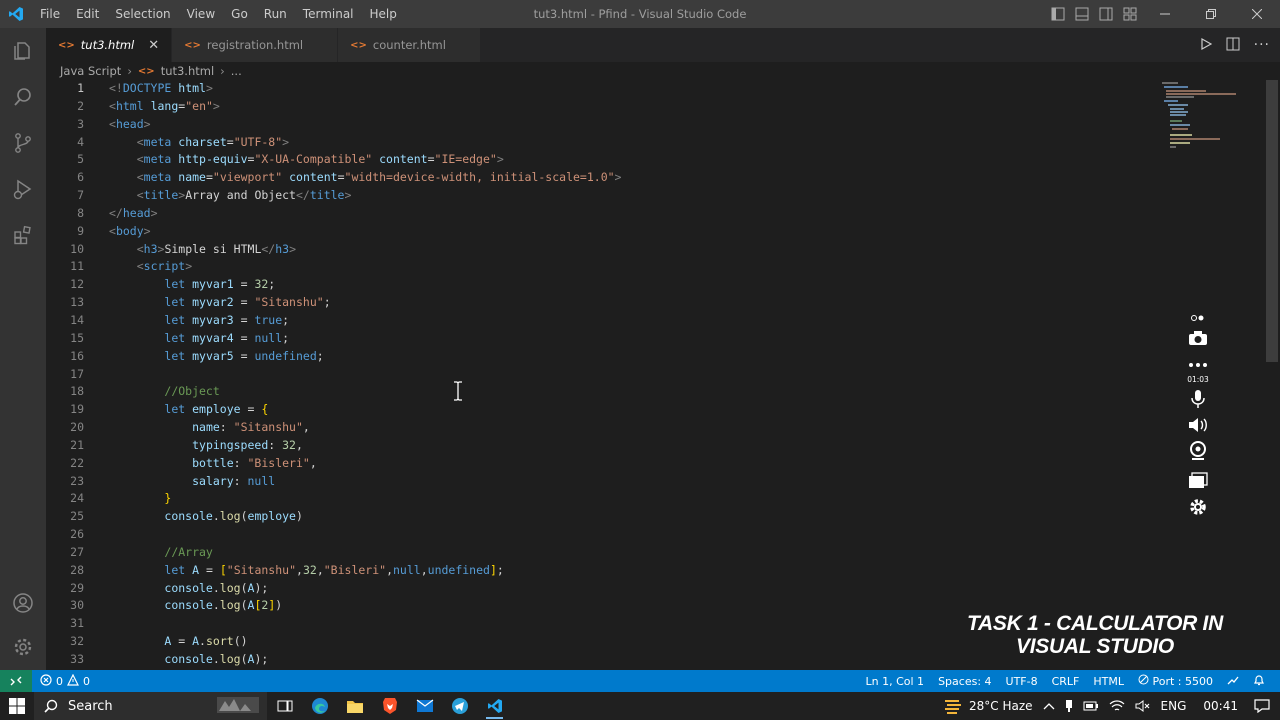  Describe the element at coordinates (656, 232) in the screenshot. I see `code-line: 9 <body>` at that location.